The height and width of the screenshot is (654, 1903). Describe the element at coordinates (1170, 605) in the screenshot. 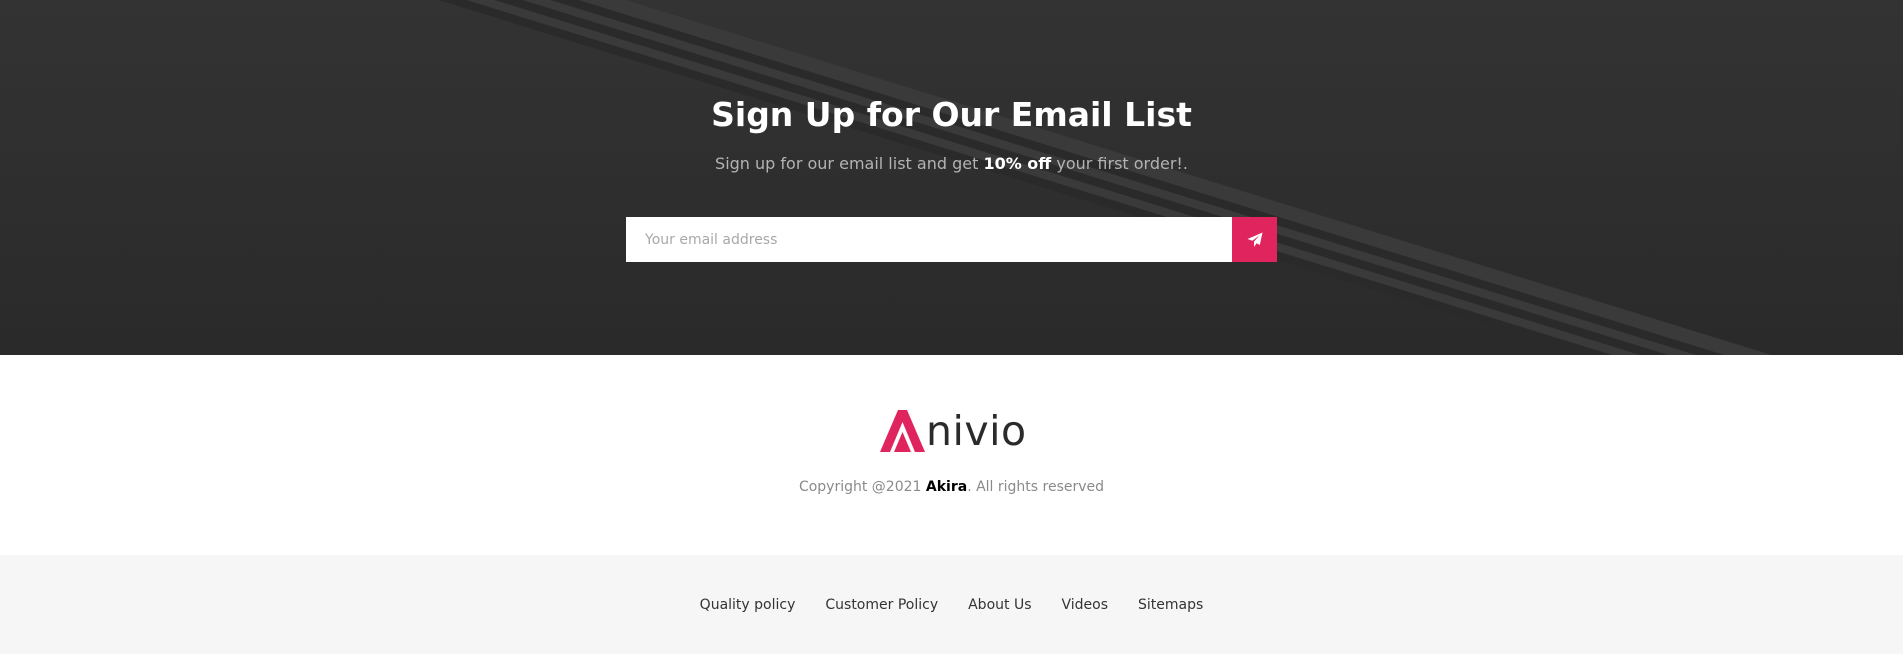

I see `footer-link-sitemaps: Sitemaps` at that location.